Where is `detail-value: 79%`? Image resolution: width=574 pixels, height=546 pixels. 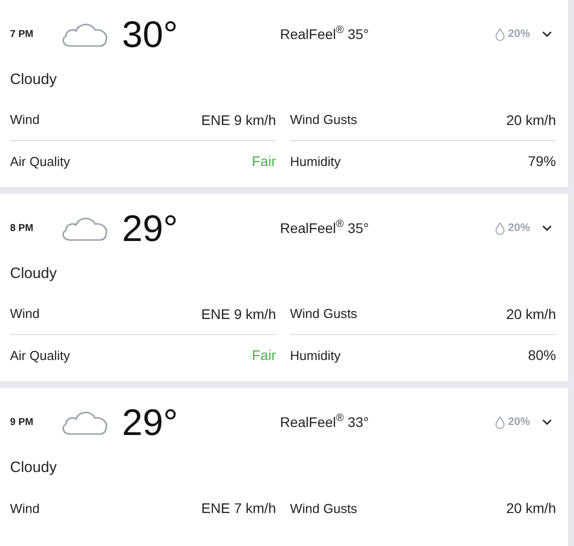 detail-value: 79% is located at coordinates (542, 161).